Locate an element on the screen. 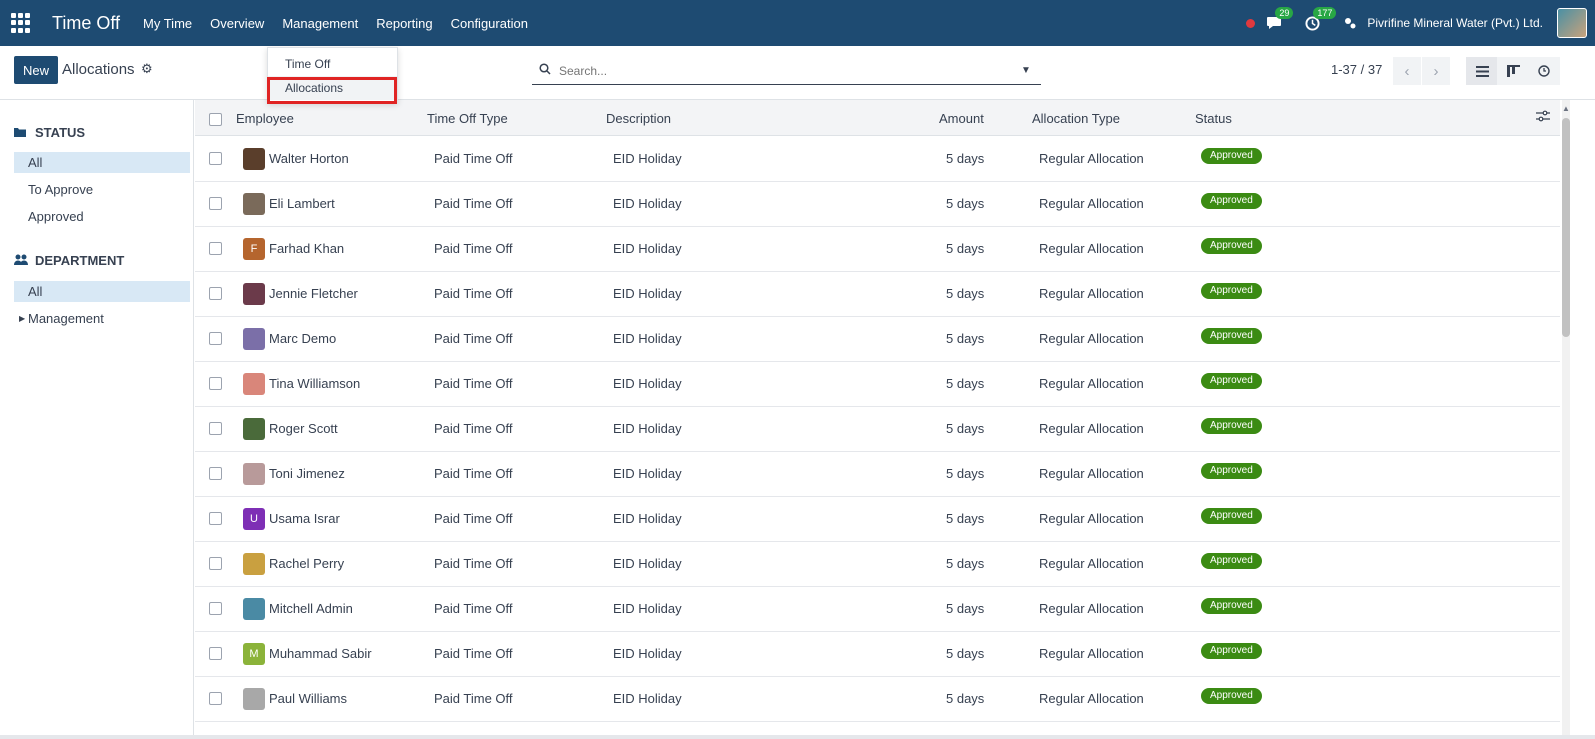 The width and height of the screenshot is (1595, 739). pager-prev-icon: ‹ is located at coordinates (1407, 71).